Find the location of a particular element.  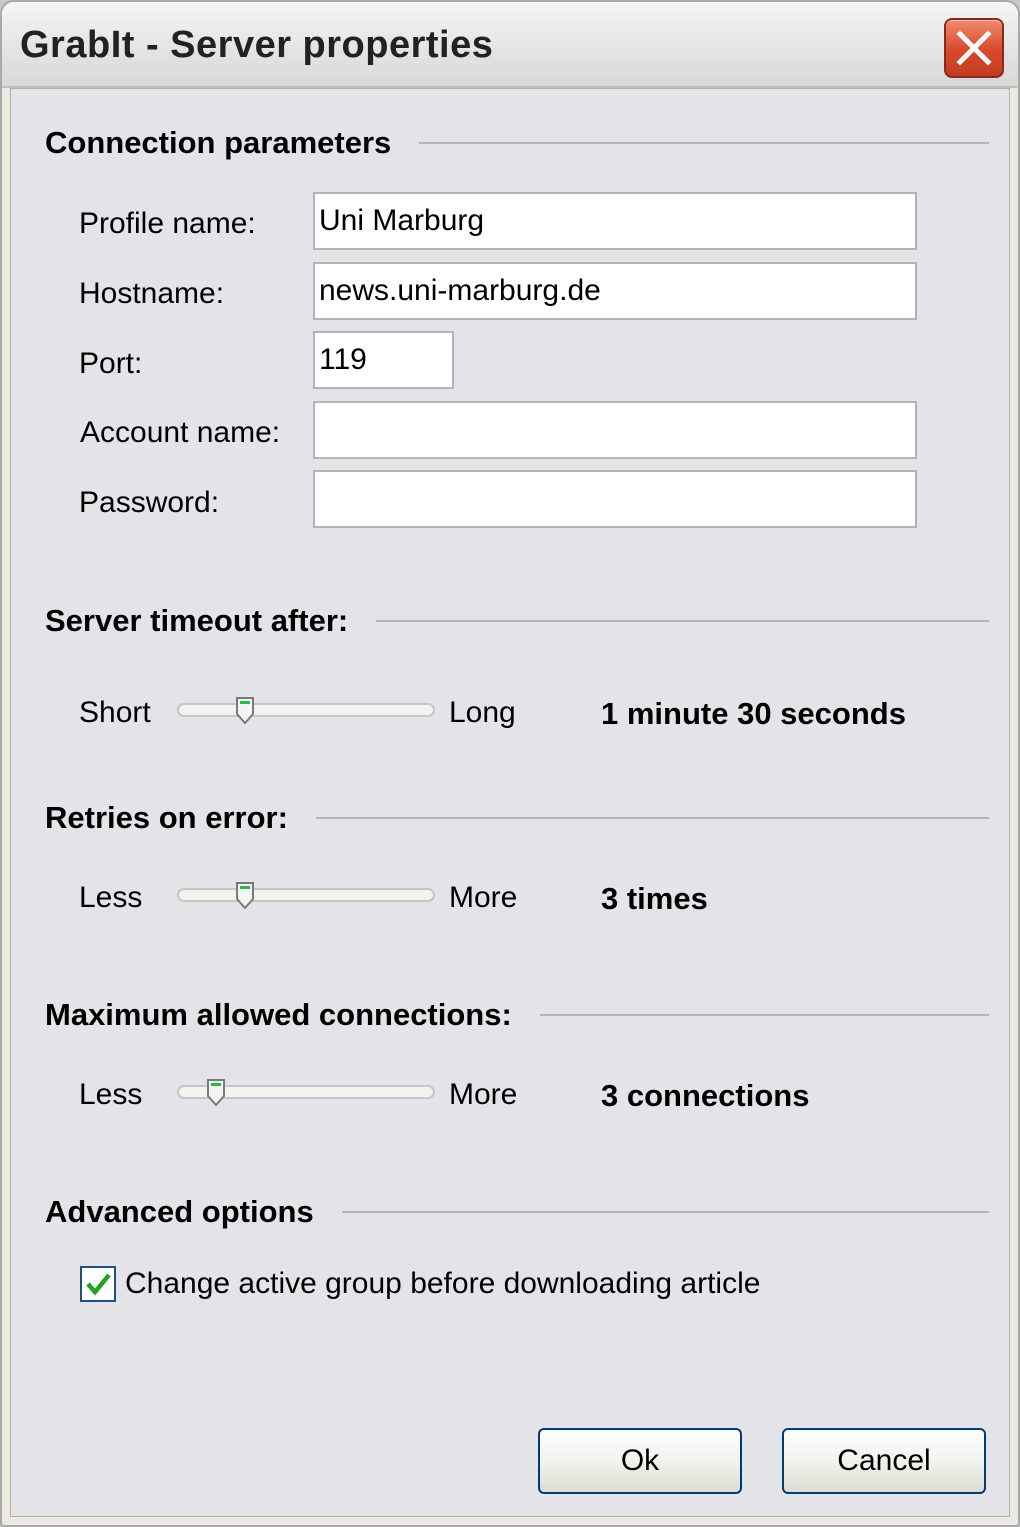

connections-section-header: Maximum allowed connections: is located at coordinates (517, 1015).